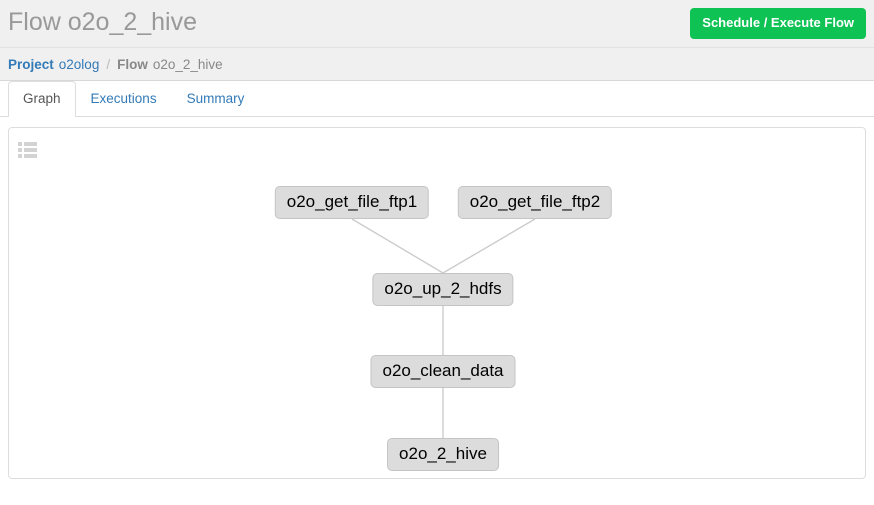 The width and height of the screenshot is (874, 505). What do you see at coordinates (132, 64) in the screenshot?
I see `breadcrumb-flow-label: Flow` at bounding box center [132, 64].